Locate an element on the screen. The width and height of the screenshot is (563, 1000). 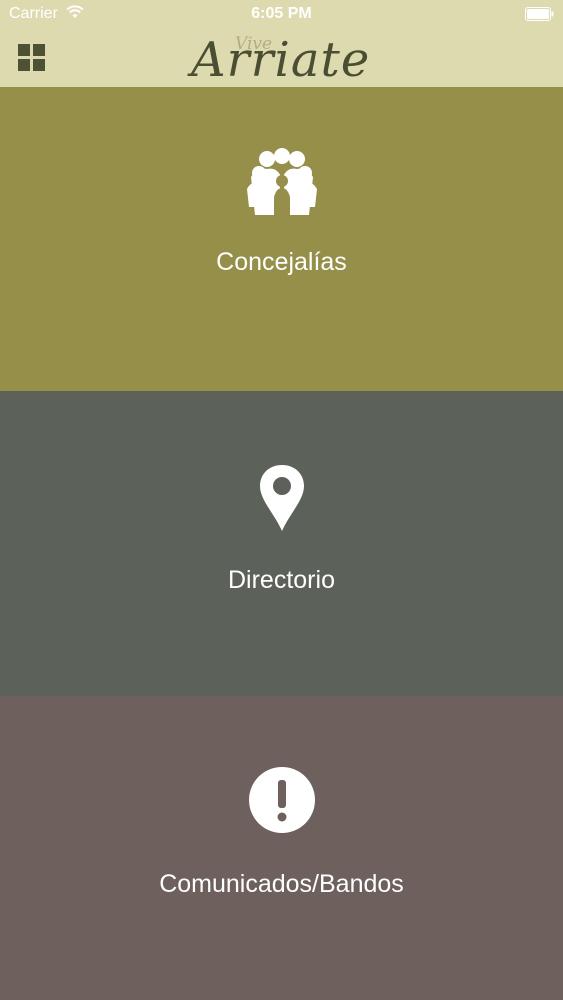
logo-main-text: Arriate is located at coordinates (281, 60).